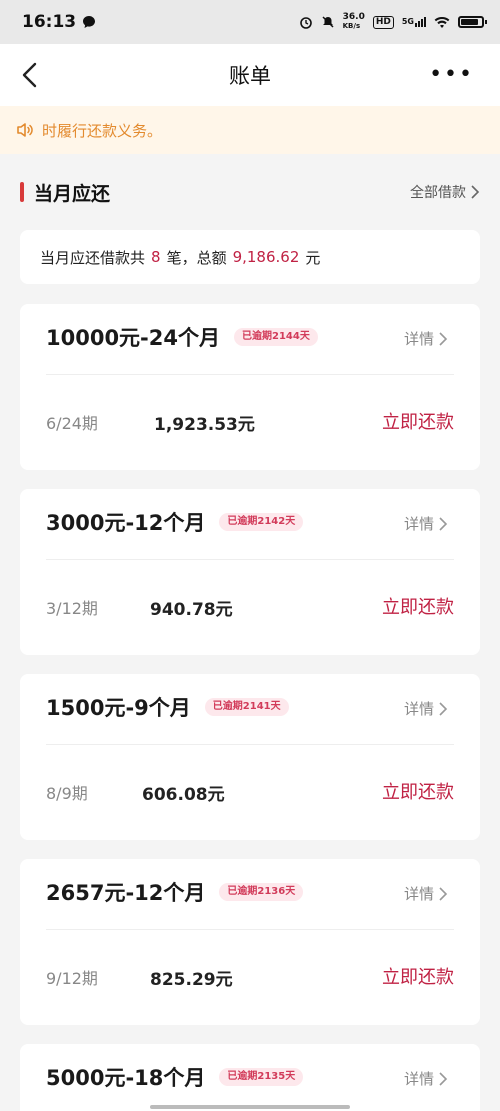 This screenshot has height=1111, width=500. I want to click on status-bar-left: 16:13, so click(59, 22).